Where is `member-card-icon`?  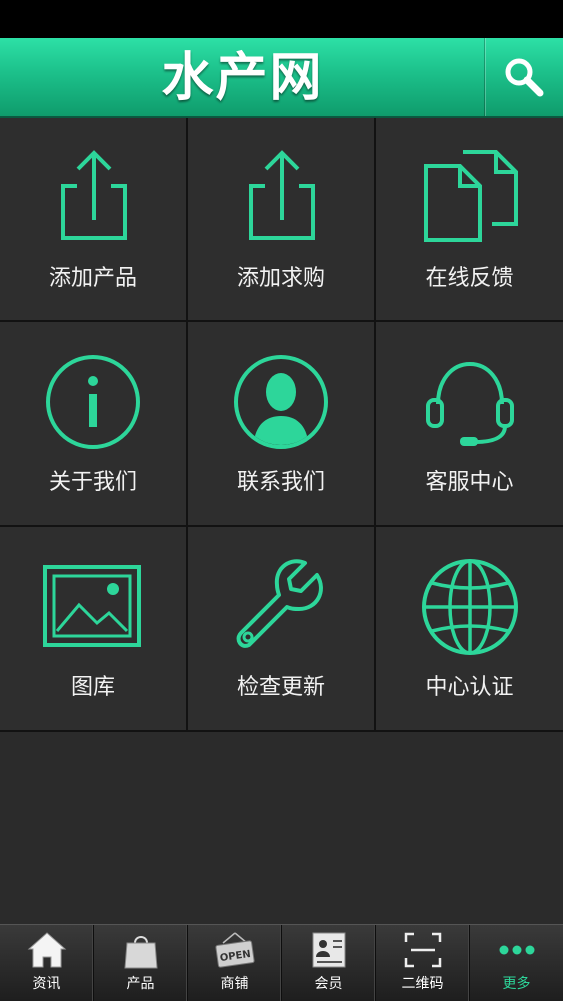
member-card-icon is located at coordinates (328, 950).